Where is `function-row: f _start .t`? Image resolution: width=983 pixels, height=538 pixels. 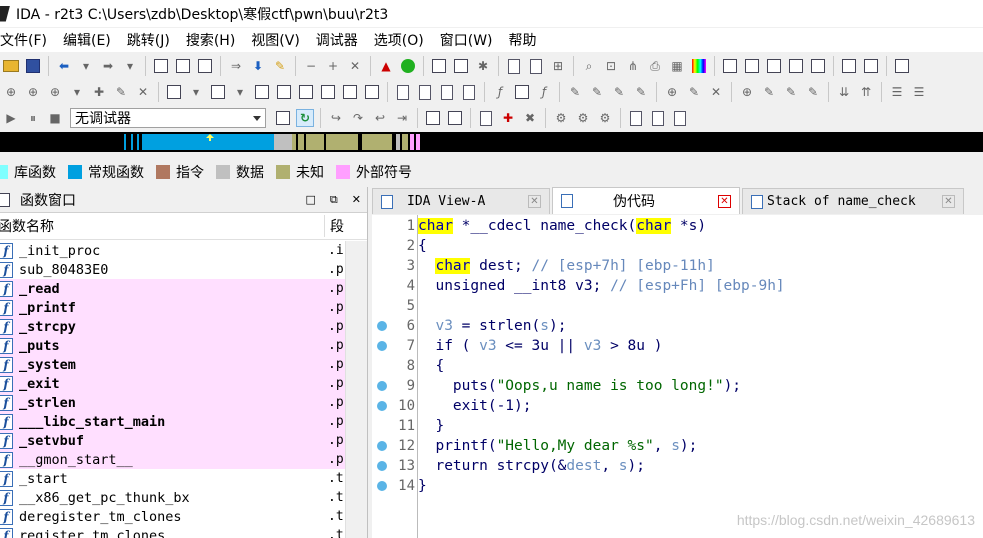
function-row: f _start .t is located at coordinates (172, 478).